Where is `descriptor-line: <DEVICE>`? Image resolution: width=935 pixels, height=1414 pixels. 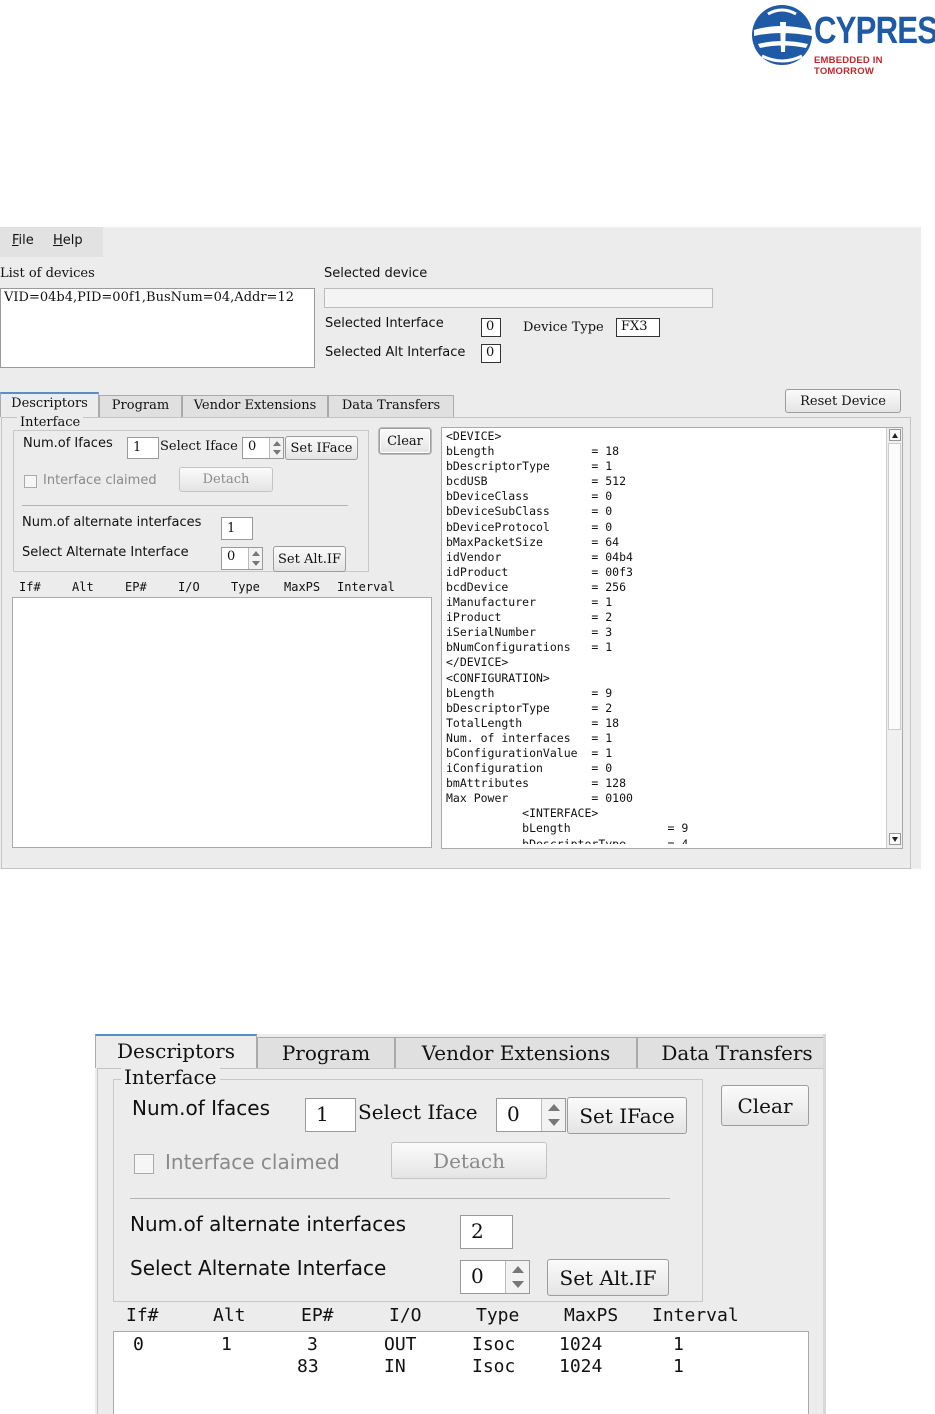
descriptor-line: <DEVICE> is located at coordinates (474, 436).